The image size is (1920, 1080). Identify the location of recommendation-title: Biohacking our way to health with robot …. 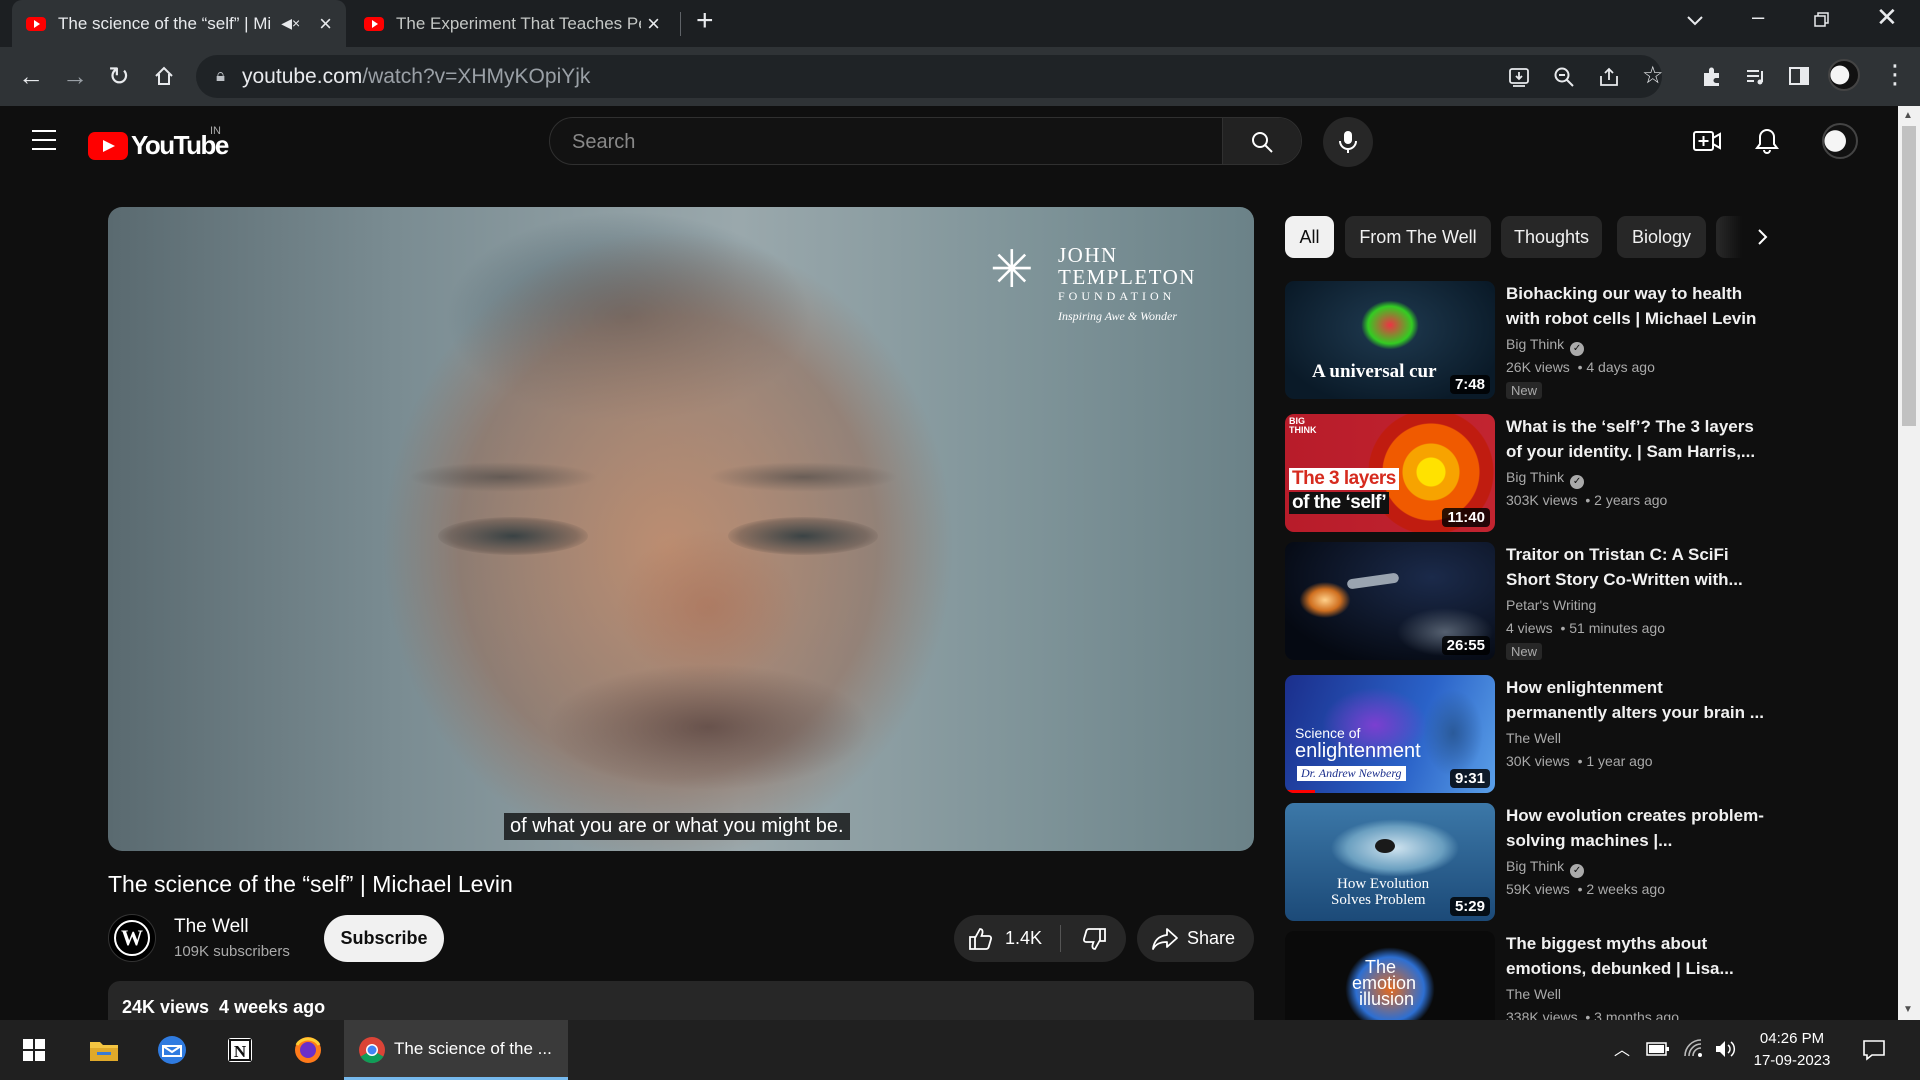
(1636, 306).